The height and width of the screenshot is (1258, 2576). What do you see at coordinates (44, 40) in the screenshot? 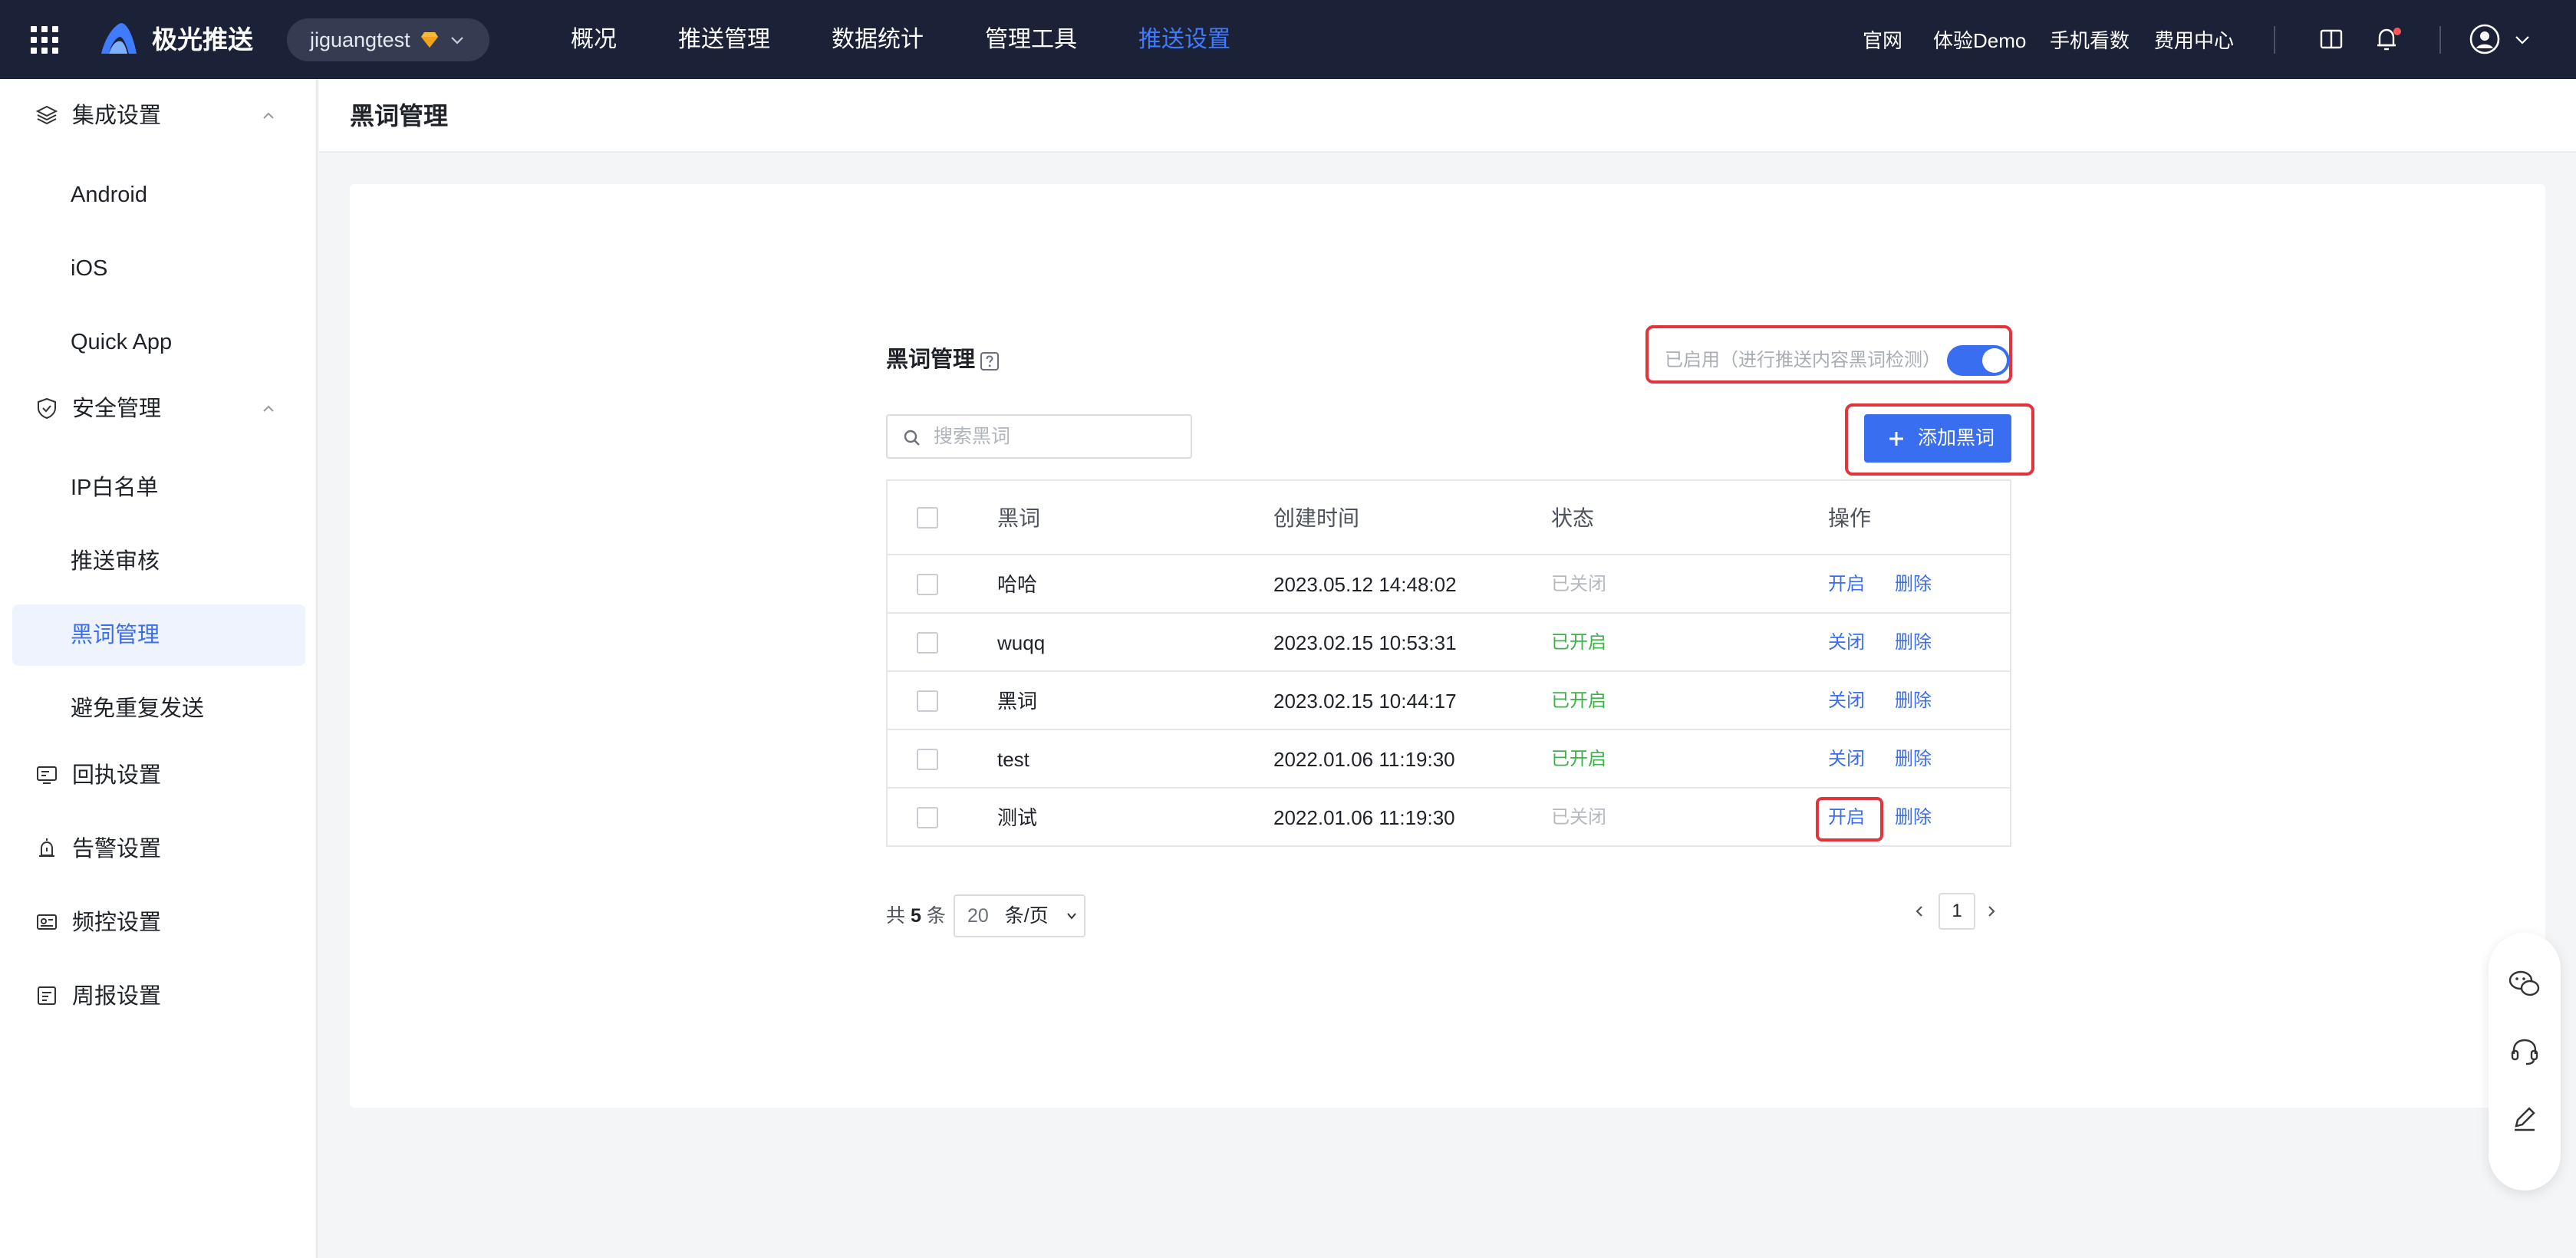
I see `apps-grid-icon` at bounding box center [44, 40].